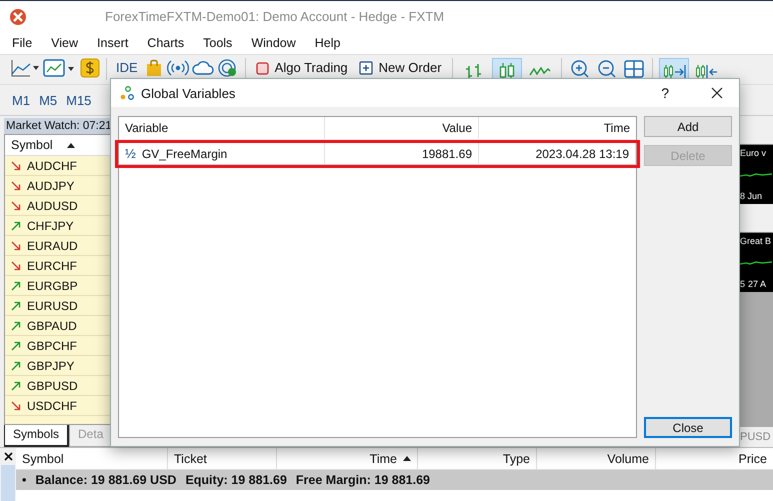 The width and height of the screenshot is (773, 501). I want to click on account-summary: Balance: 19 881.69 USD, so click(105, 480).